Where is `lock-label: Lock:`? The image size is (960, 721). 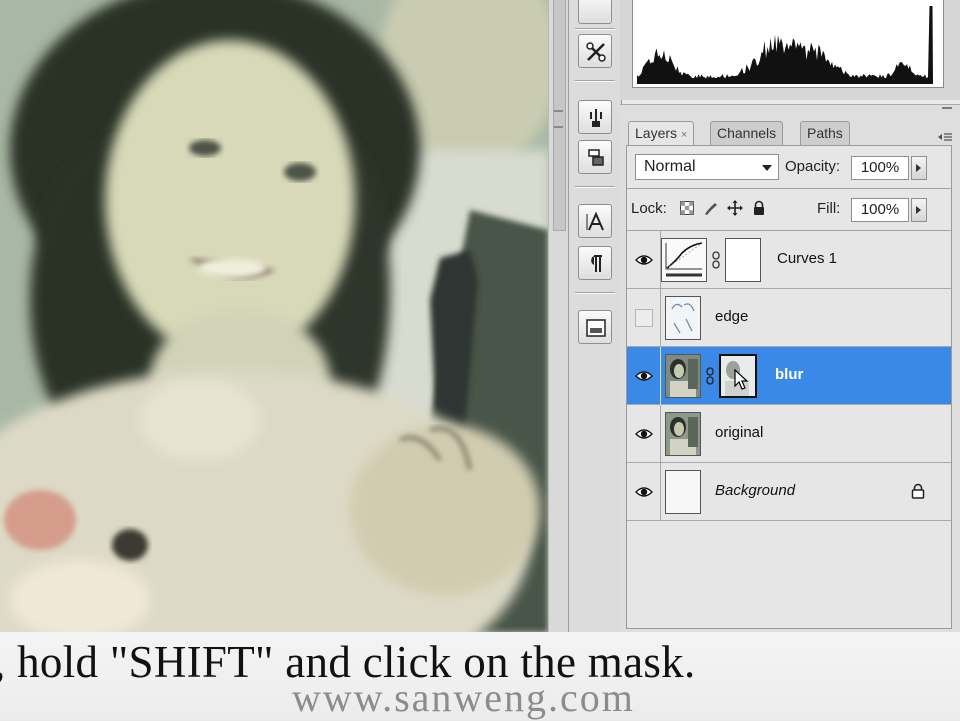 lock-label: Lock: is located at coordinates (649, 208).